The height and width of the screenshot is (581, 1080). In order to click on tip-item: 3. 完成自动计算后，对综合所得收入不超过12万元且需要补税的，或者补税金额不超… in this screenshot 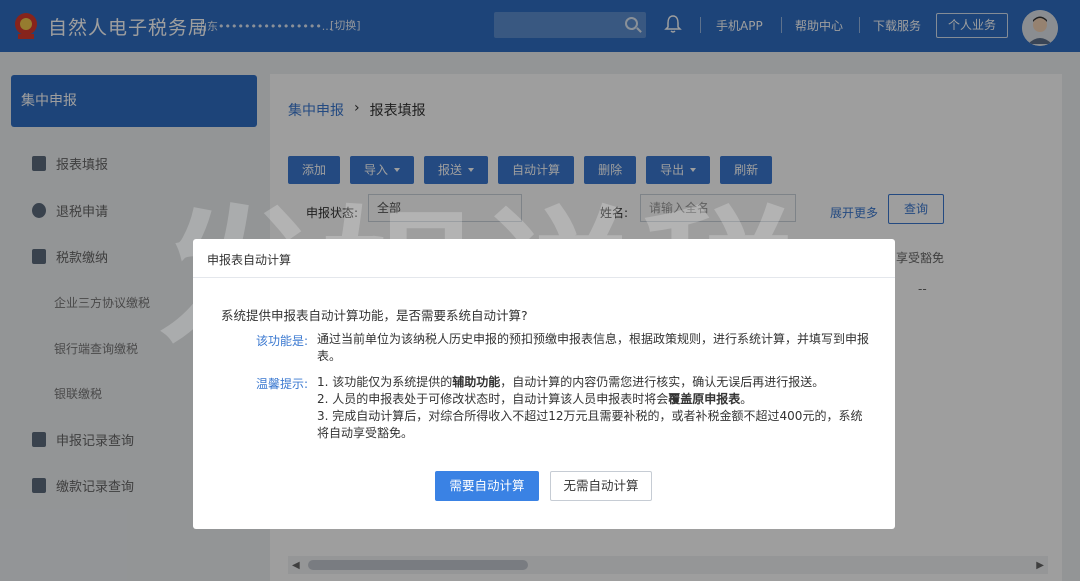, I will do `click(590, 424)`.